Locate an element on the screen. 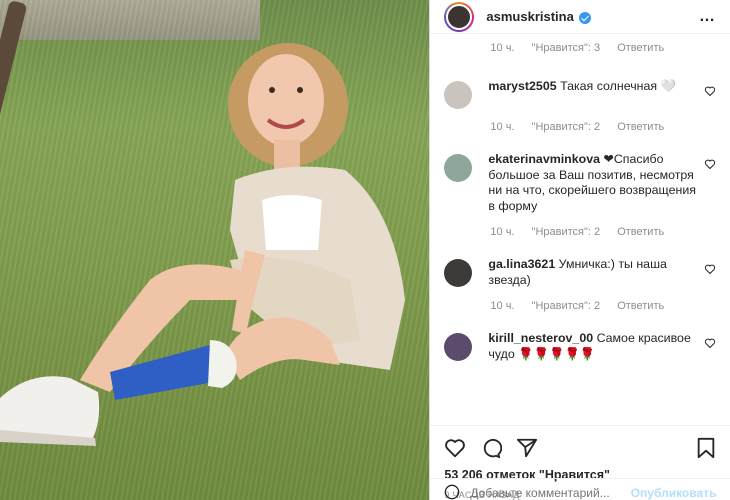 The width and height of the screenshot is (730, 500). like-heart-icon is located at coordinates (455, 448).